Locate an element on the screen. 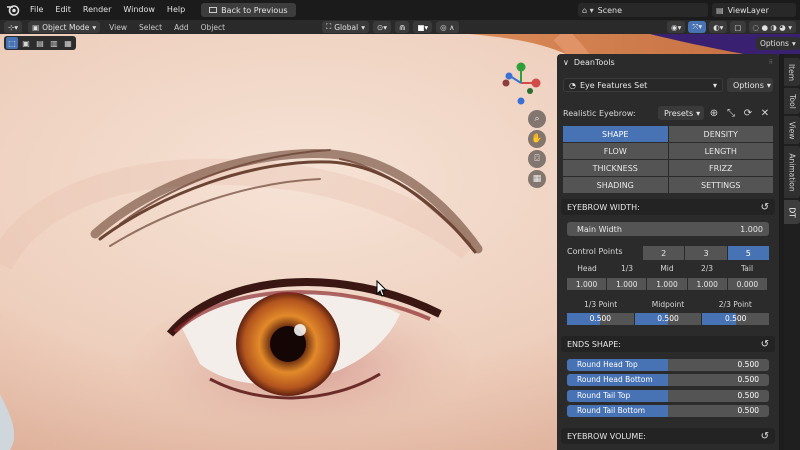 Image resolution: width=800 pixels, height=450 pixels. zoom-icon: ⌕ is located at coordinates (537, 119).